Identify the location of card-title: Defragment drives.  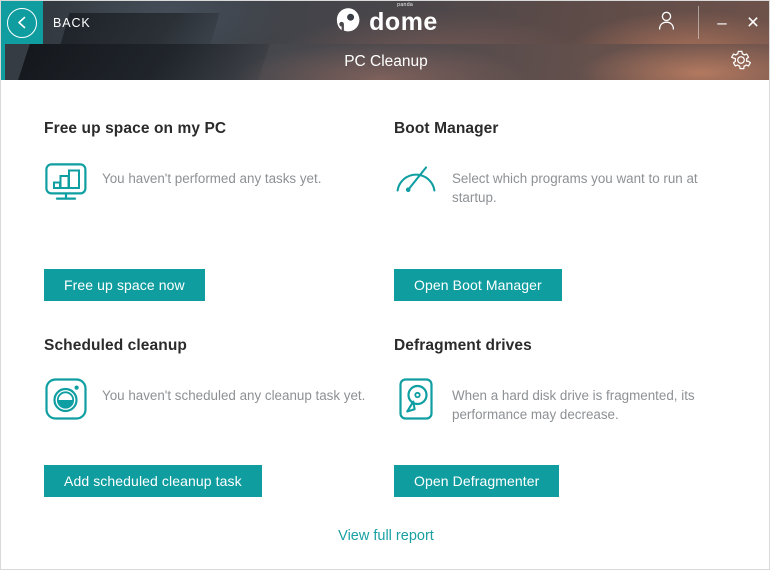
(463, 345).